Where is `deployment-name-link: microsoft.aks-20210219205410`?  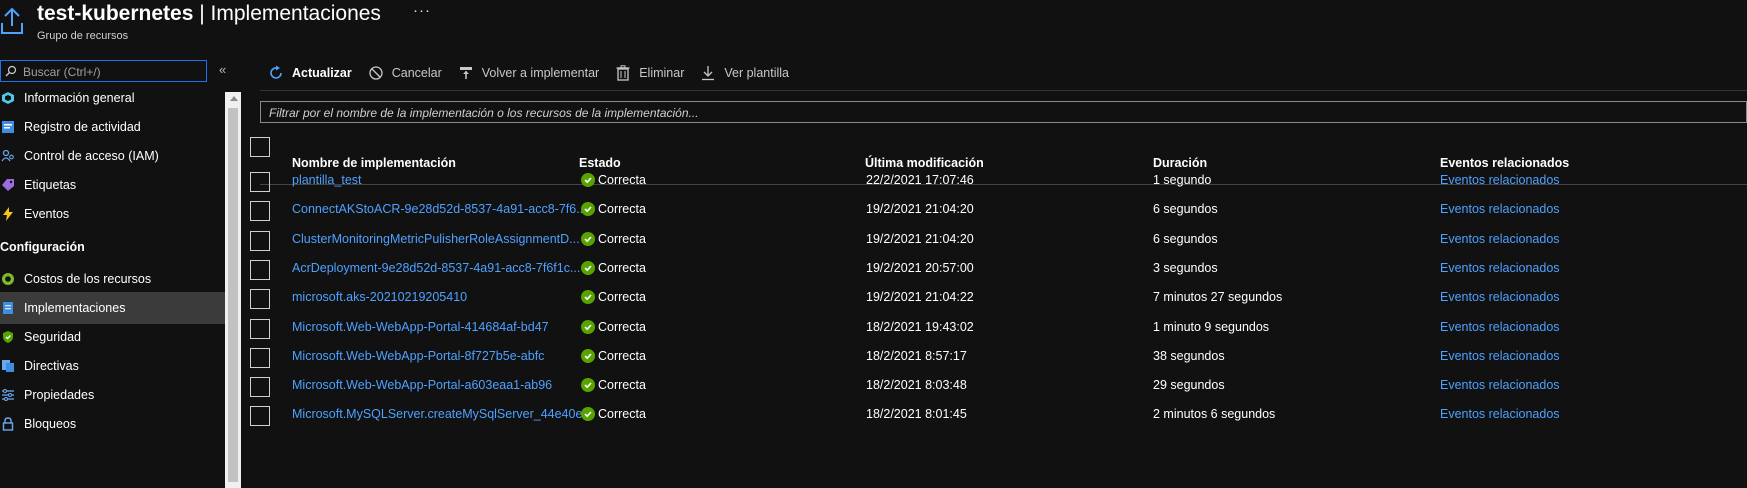 deployment-name-link: microsoft.aks-20210219205410 is located at coordinates (379, 297).